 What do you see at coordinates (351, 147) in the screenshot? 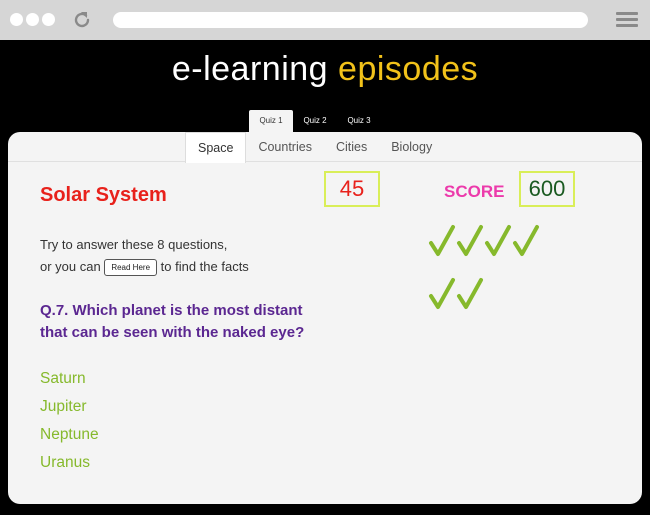
I see `tab-cities: Cities` at bounding box center [351, 147].